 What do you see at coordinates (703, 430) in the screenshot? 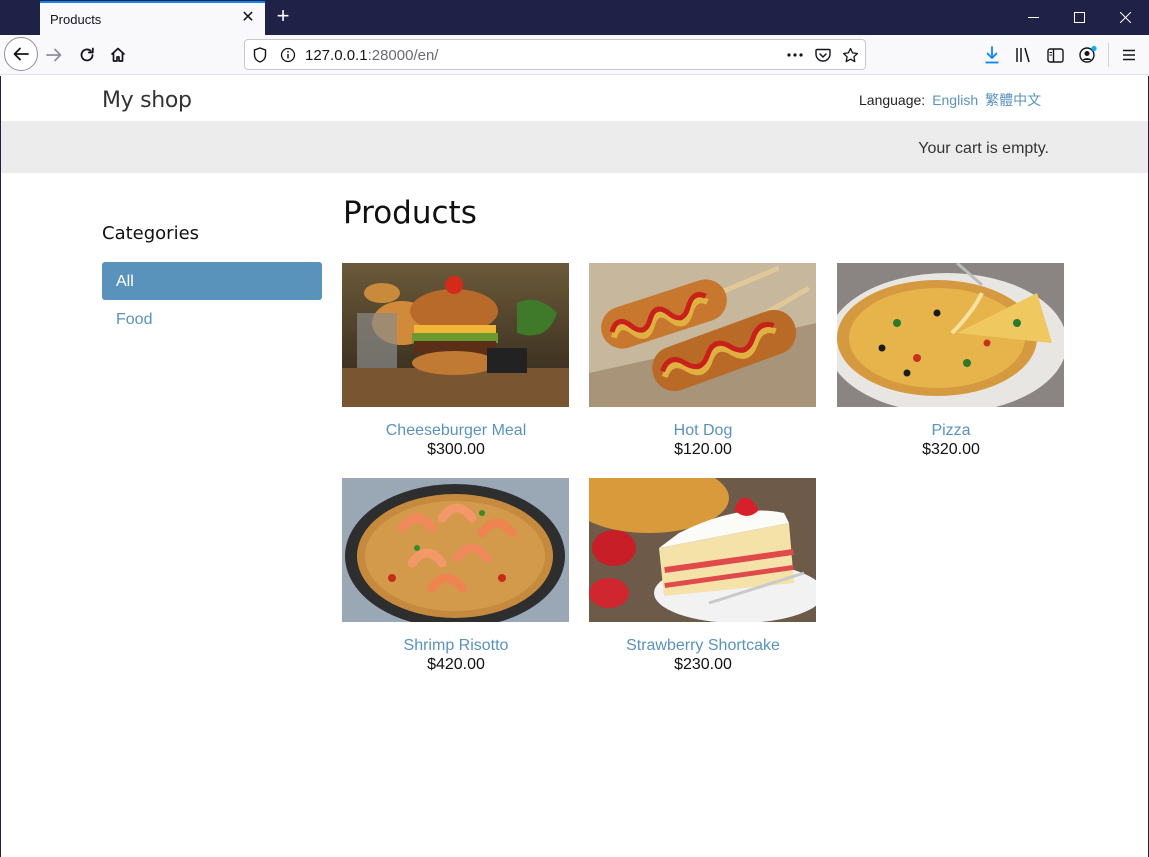
I see `product-name-link: Hot Dog` at bounding box center [703, 430].